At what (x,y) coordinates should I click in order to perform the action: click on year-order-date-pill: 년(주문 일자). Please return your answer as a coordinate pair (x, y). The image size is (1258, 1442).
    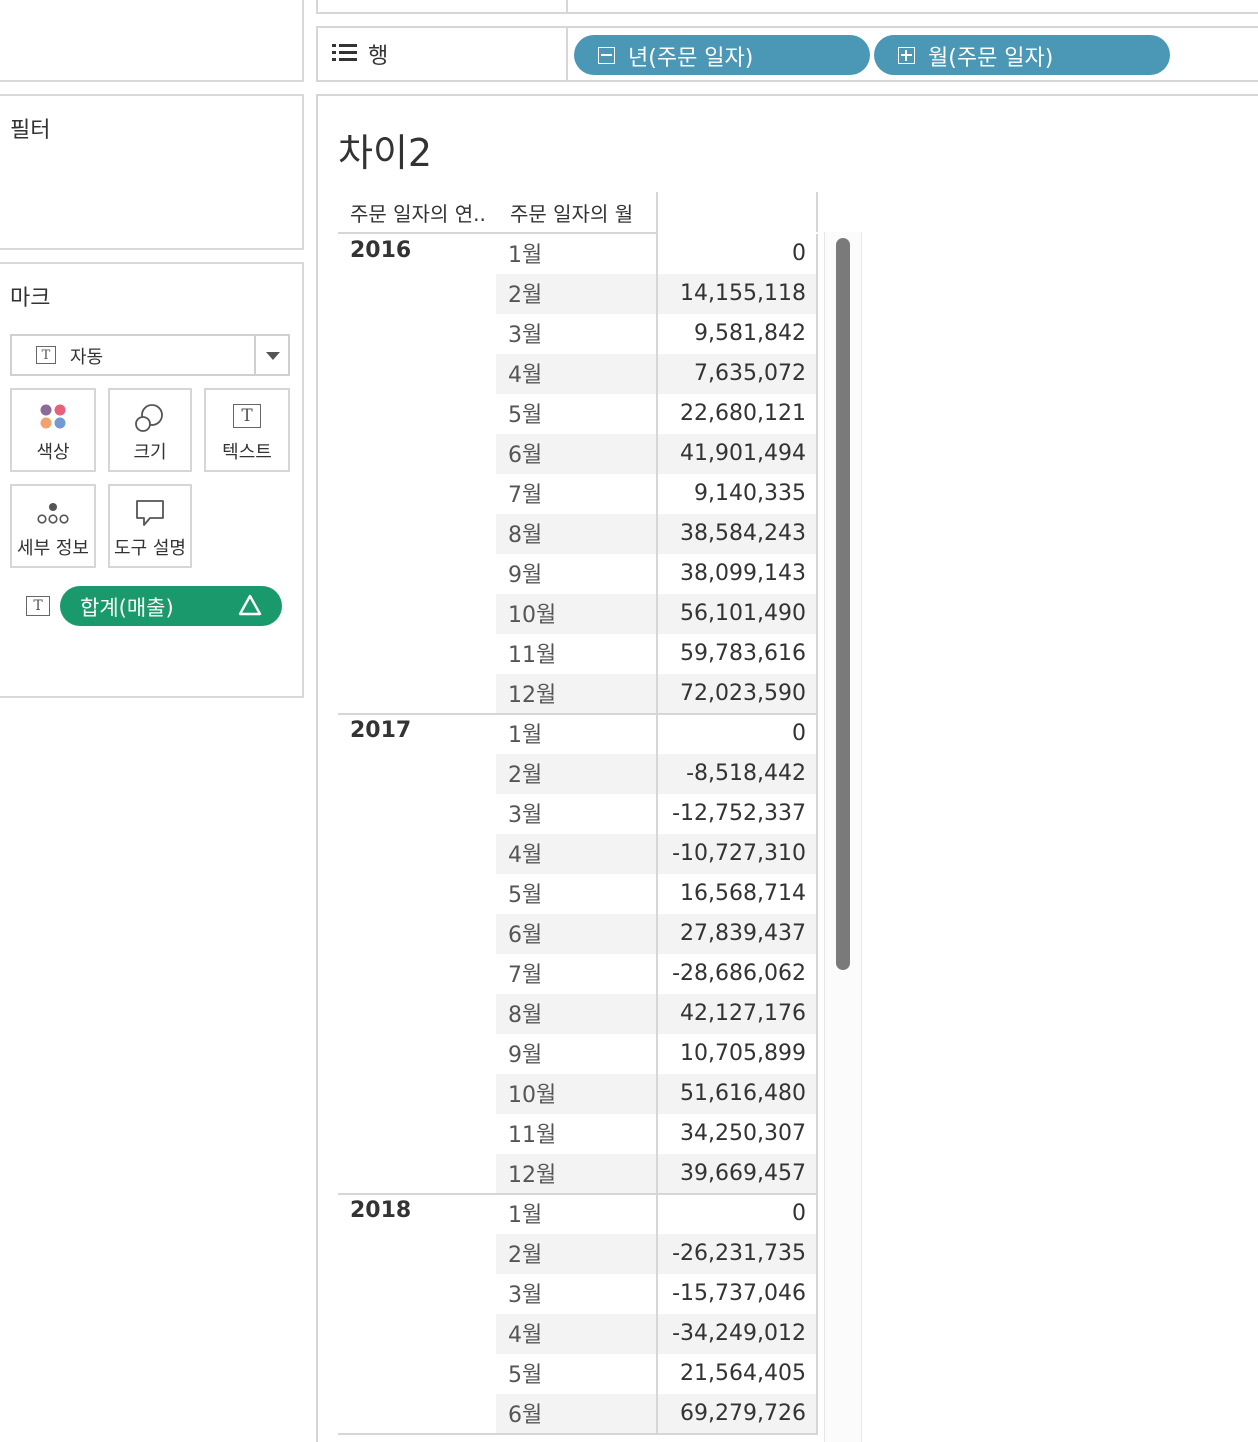
    Looking at the image, I should click on (722, 55).